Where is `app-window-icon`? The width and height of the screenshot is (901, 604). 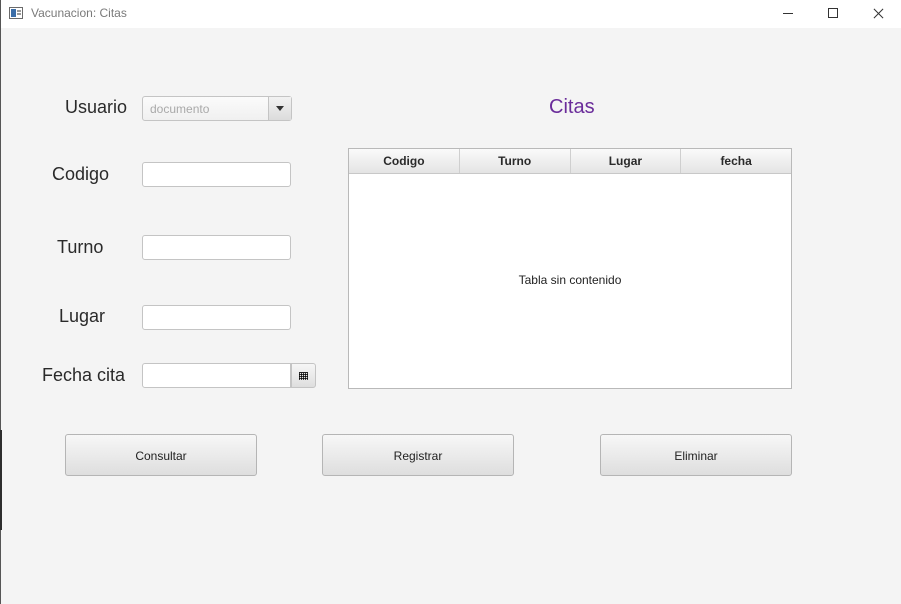
app-window-icon is located at coordinates (16, 13).